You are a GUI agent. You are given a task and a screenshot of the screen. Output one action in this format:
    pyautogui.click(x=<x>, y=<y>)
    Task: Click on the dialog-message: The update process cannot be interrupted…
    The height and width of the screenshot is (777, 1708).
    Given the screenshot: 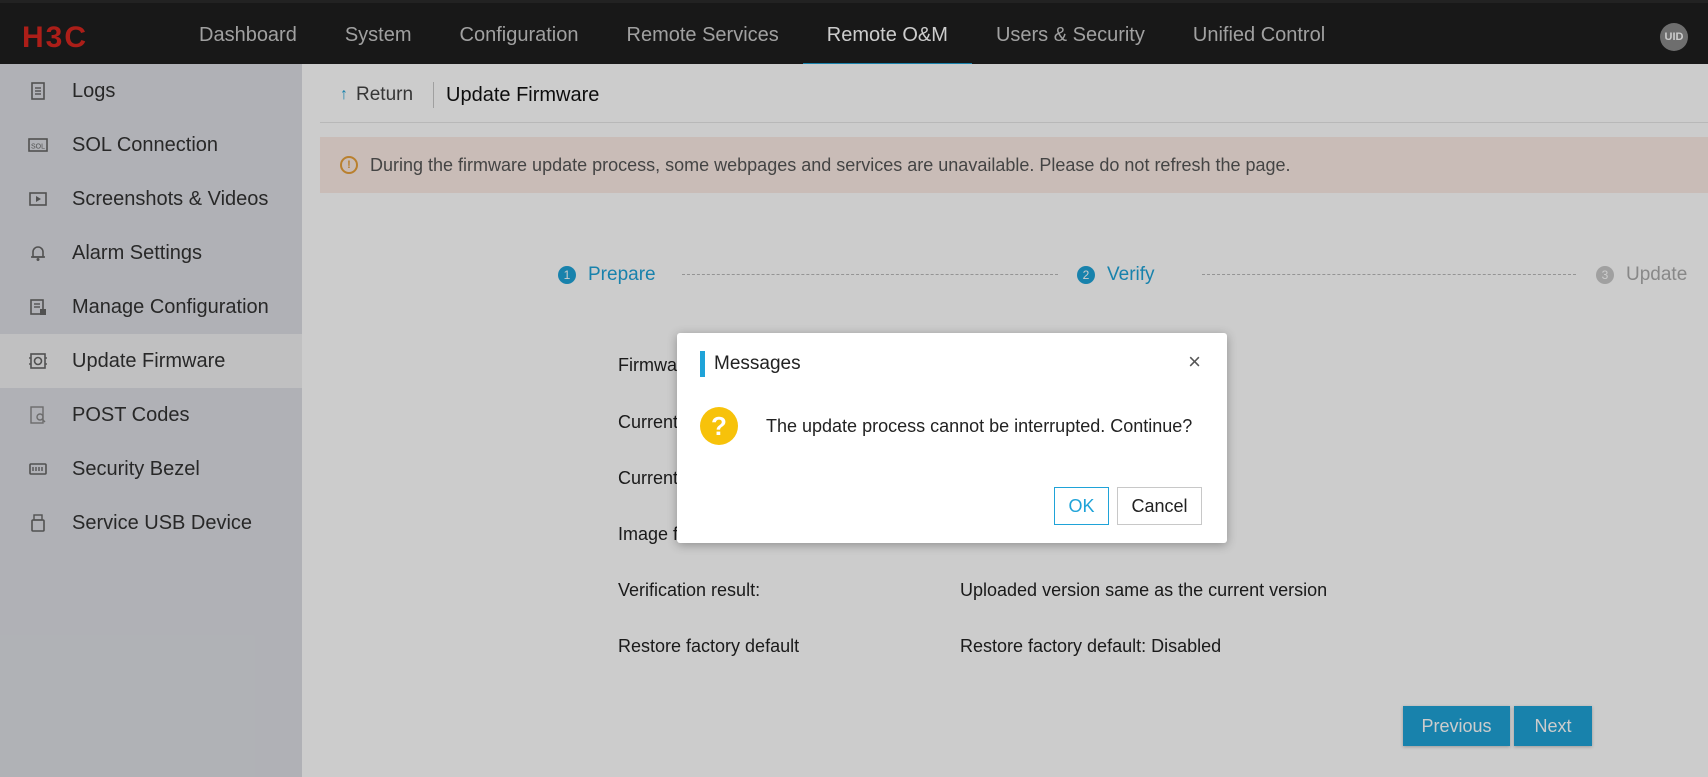 What is the action you would take?
    pyautogui.click(x=979, y=426)
    